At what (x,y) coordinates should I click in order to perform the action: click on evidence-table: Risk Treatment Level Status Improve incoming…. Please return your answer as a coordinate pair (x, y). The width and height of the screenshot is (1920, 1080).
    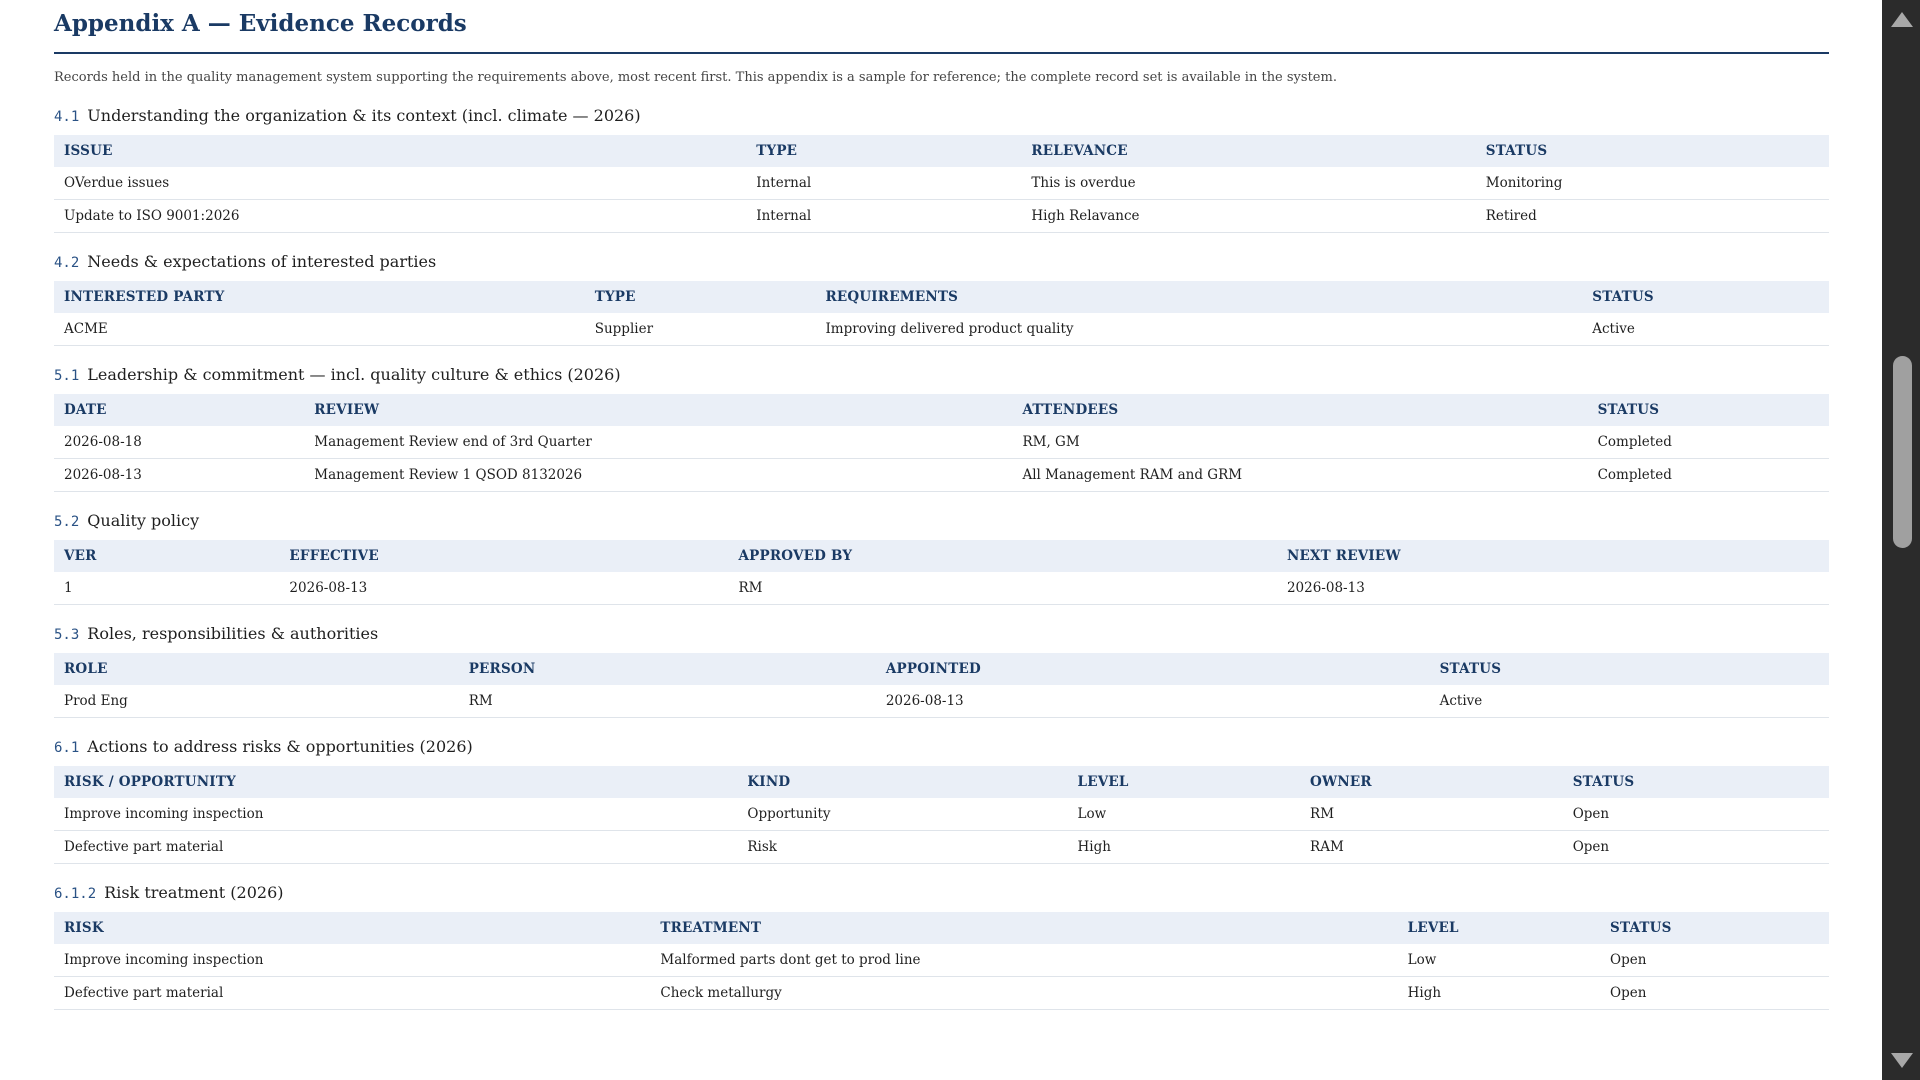
    Looking at the image, I should click on (941, 961).